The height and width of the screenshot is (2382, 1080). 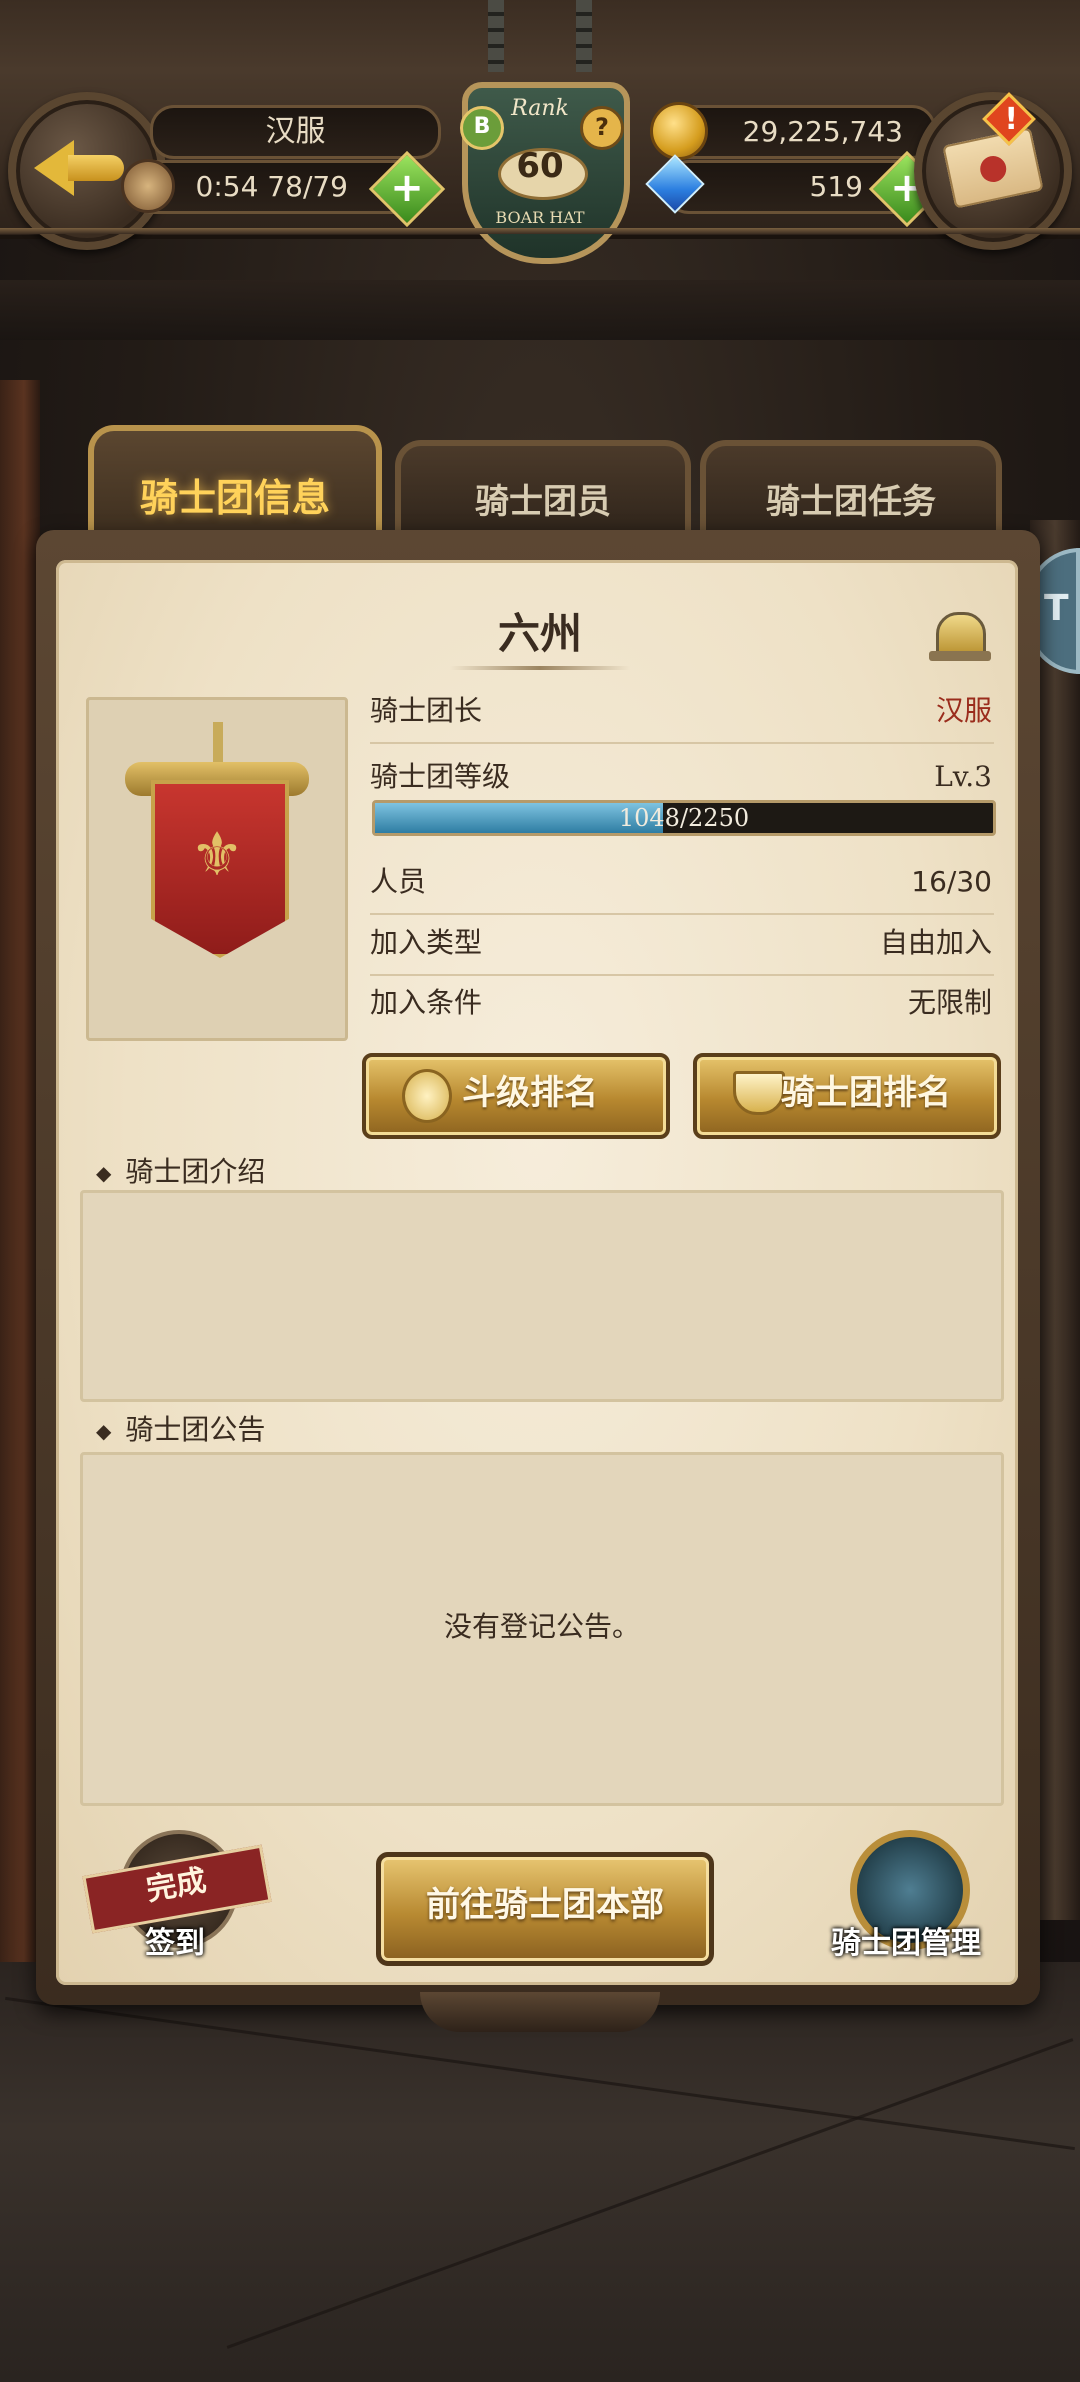 I want to click on panel-bottom-trim, so click(x=540, y=2012).